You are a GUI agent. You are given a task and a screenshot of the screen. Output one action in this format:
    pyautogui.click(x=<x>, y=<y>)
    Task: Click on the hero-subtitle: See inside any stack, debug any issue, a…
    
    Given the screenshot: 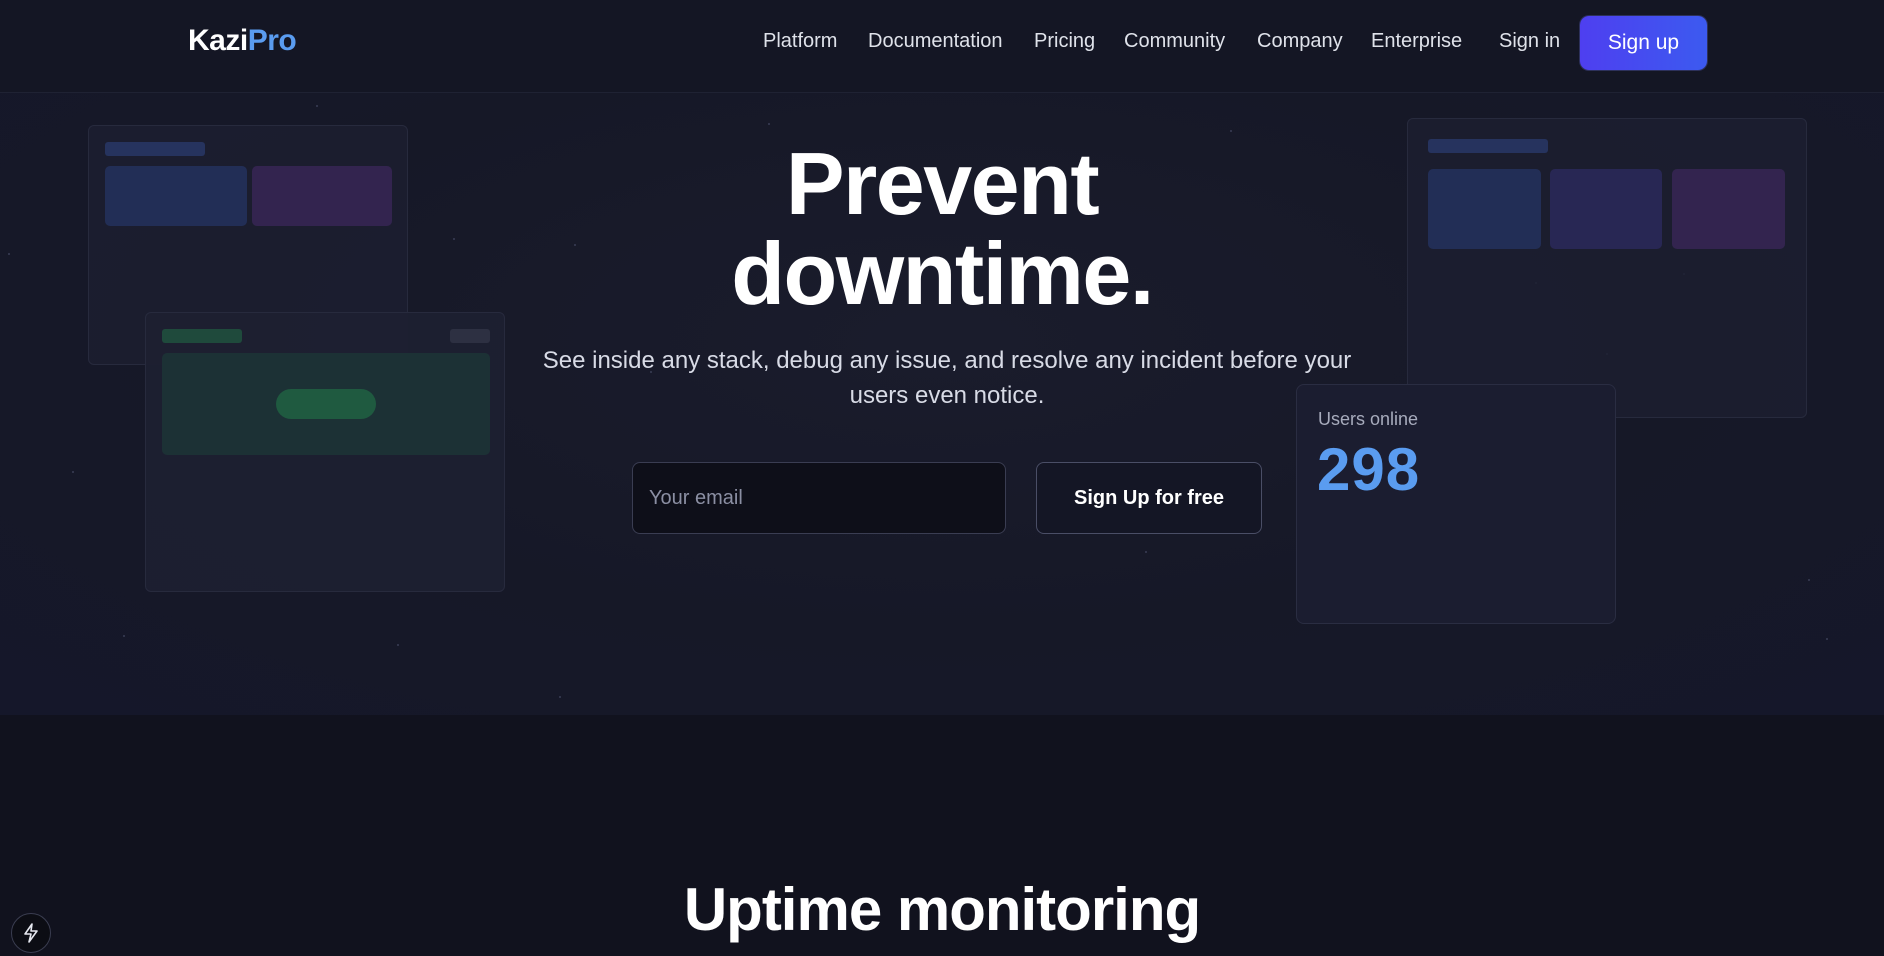 What is the action you would take?
    pyautogui.click(x=947, y=378)
    